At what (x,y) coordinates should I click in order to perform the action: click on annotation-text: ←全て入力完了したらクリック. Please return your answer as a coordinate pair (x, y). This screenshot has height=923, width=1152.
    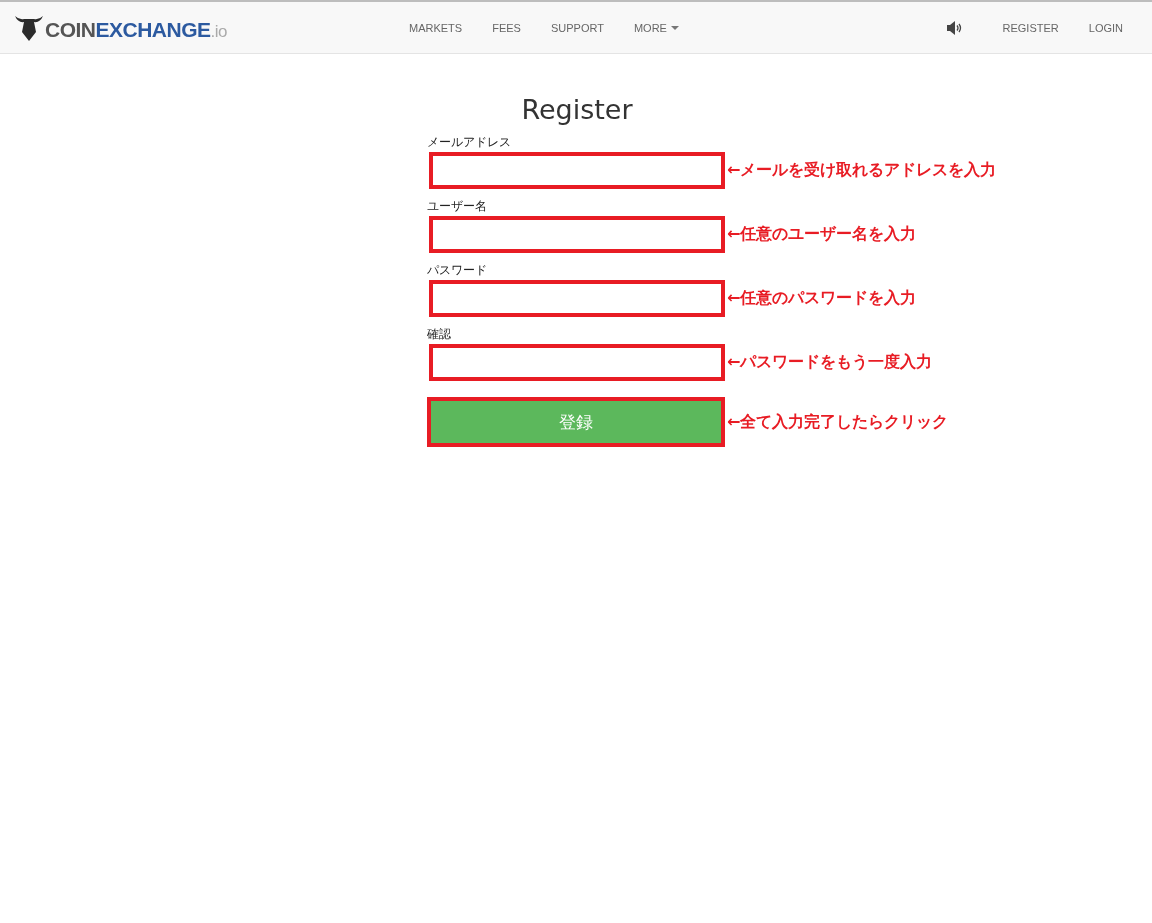
    Looking at the image, I should click on (838, 422).